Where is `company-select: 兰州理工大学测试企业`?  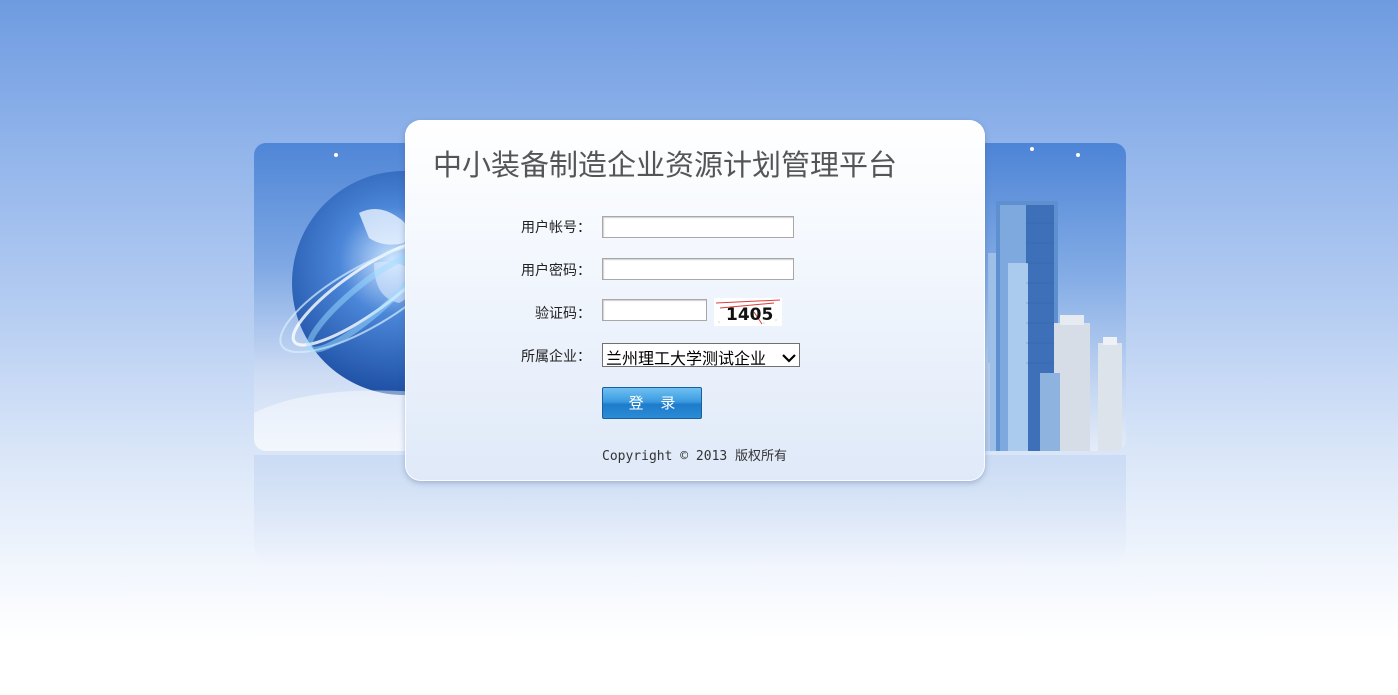 company-select: 兰州理工大学测试企业 is located at coordinates (701, 355).